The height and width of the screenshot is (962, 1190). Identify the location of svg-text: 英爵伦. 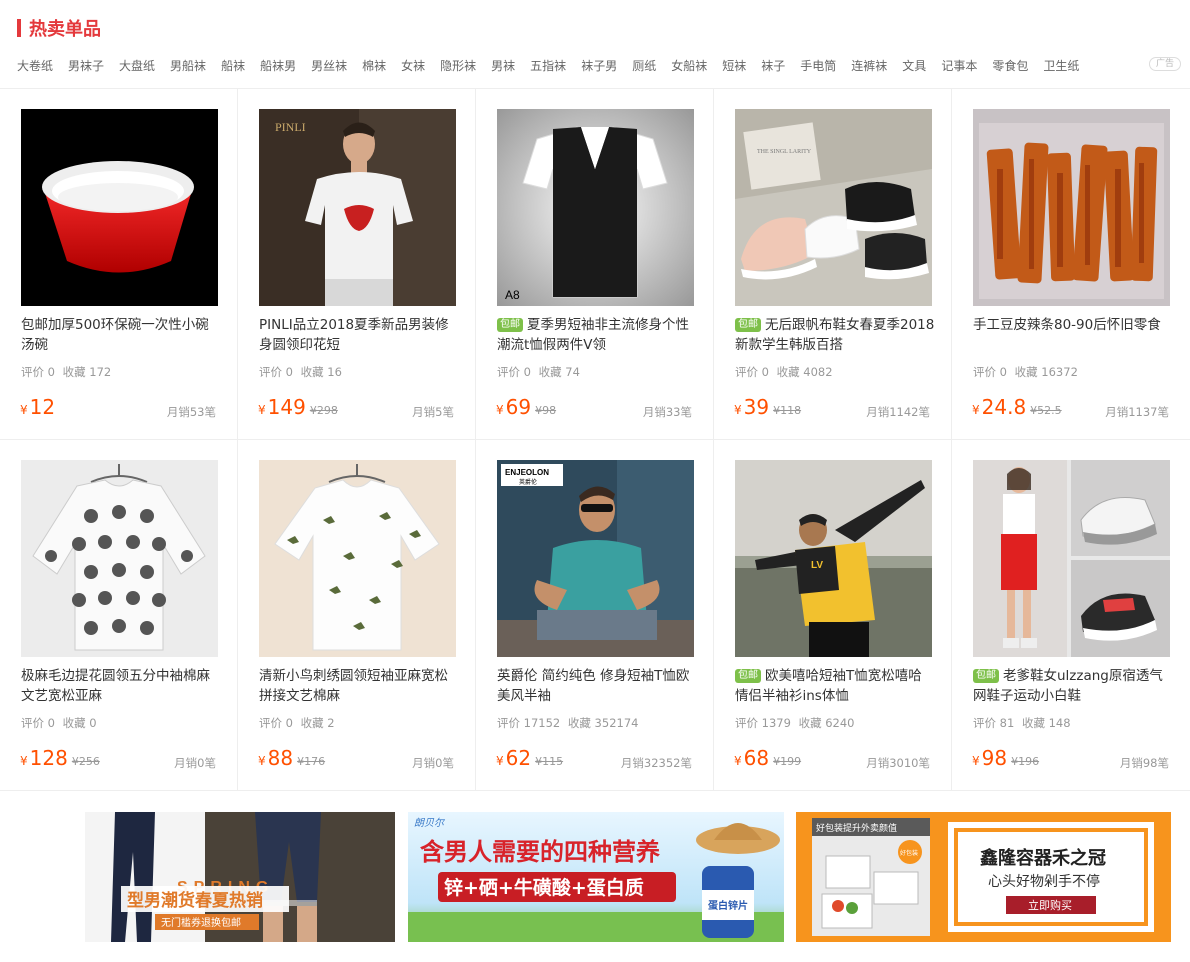
(528, 482).